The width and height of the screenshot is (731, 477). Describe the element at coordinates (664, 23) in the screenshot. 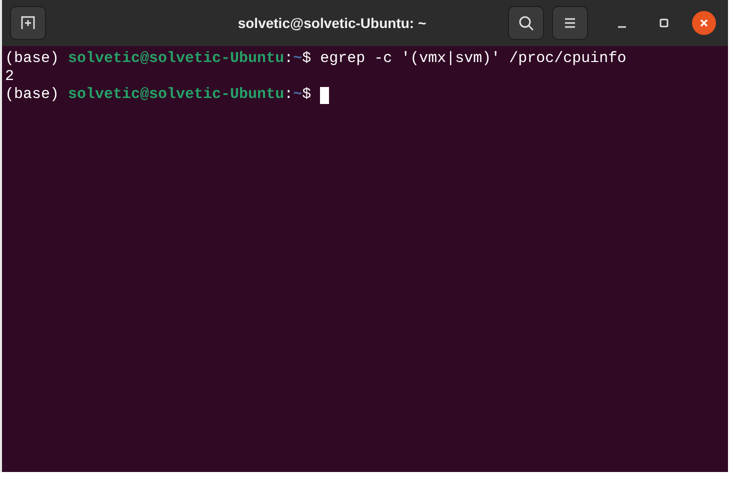

I see `maximize-icon` at that location.